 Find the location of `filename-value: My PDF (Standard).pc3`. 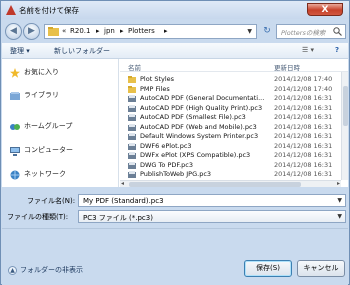

filename-value: My PDF (Standard).pc3 is located at coordinates (123, 201).